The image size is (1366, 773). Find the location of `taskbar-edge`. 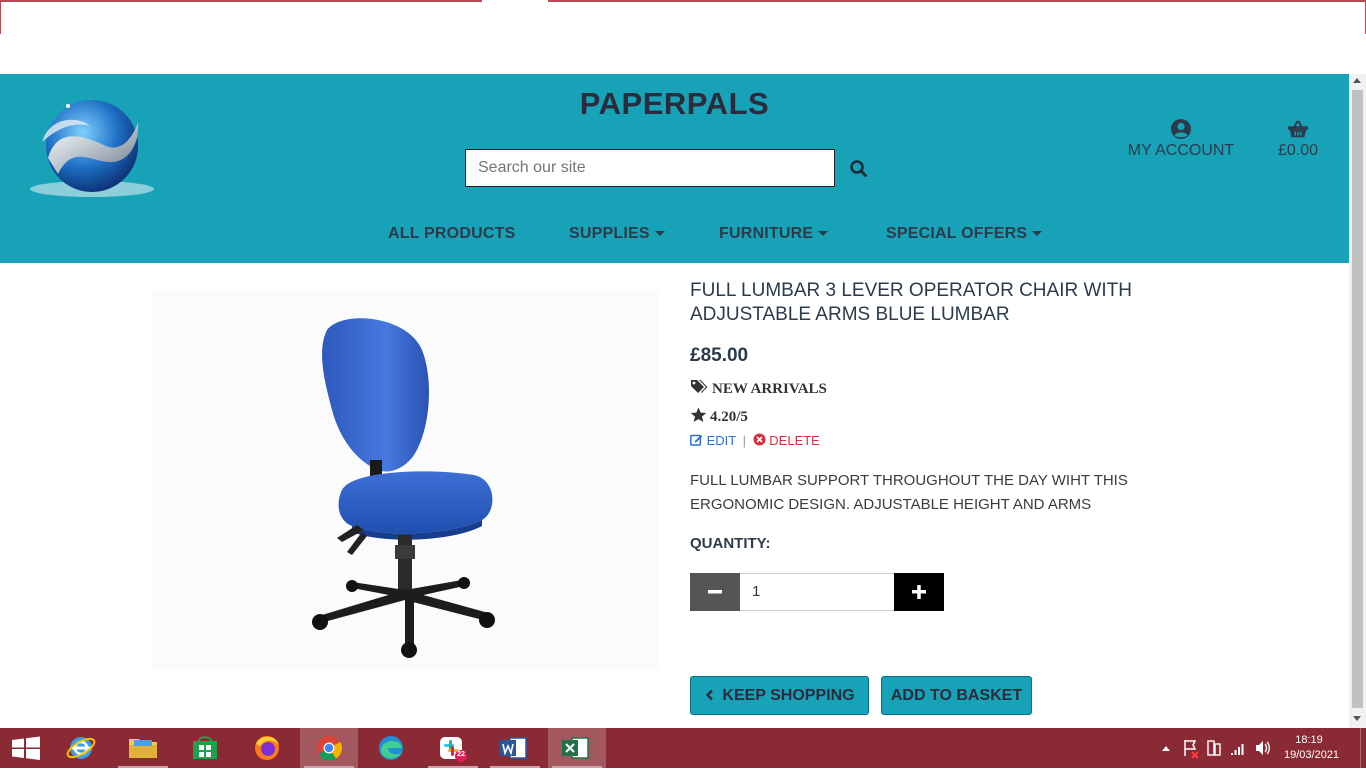

taskbar-edge is located at coordinates (391, 748).